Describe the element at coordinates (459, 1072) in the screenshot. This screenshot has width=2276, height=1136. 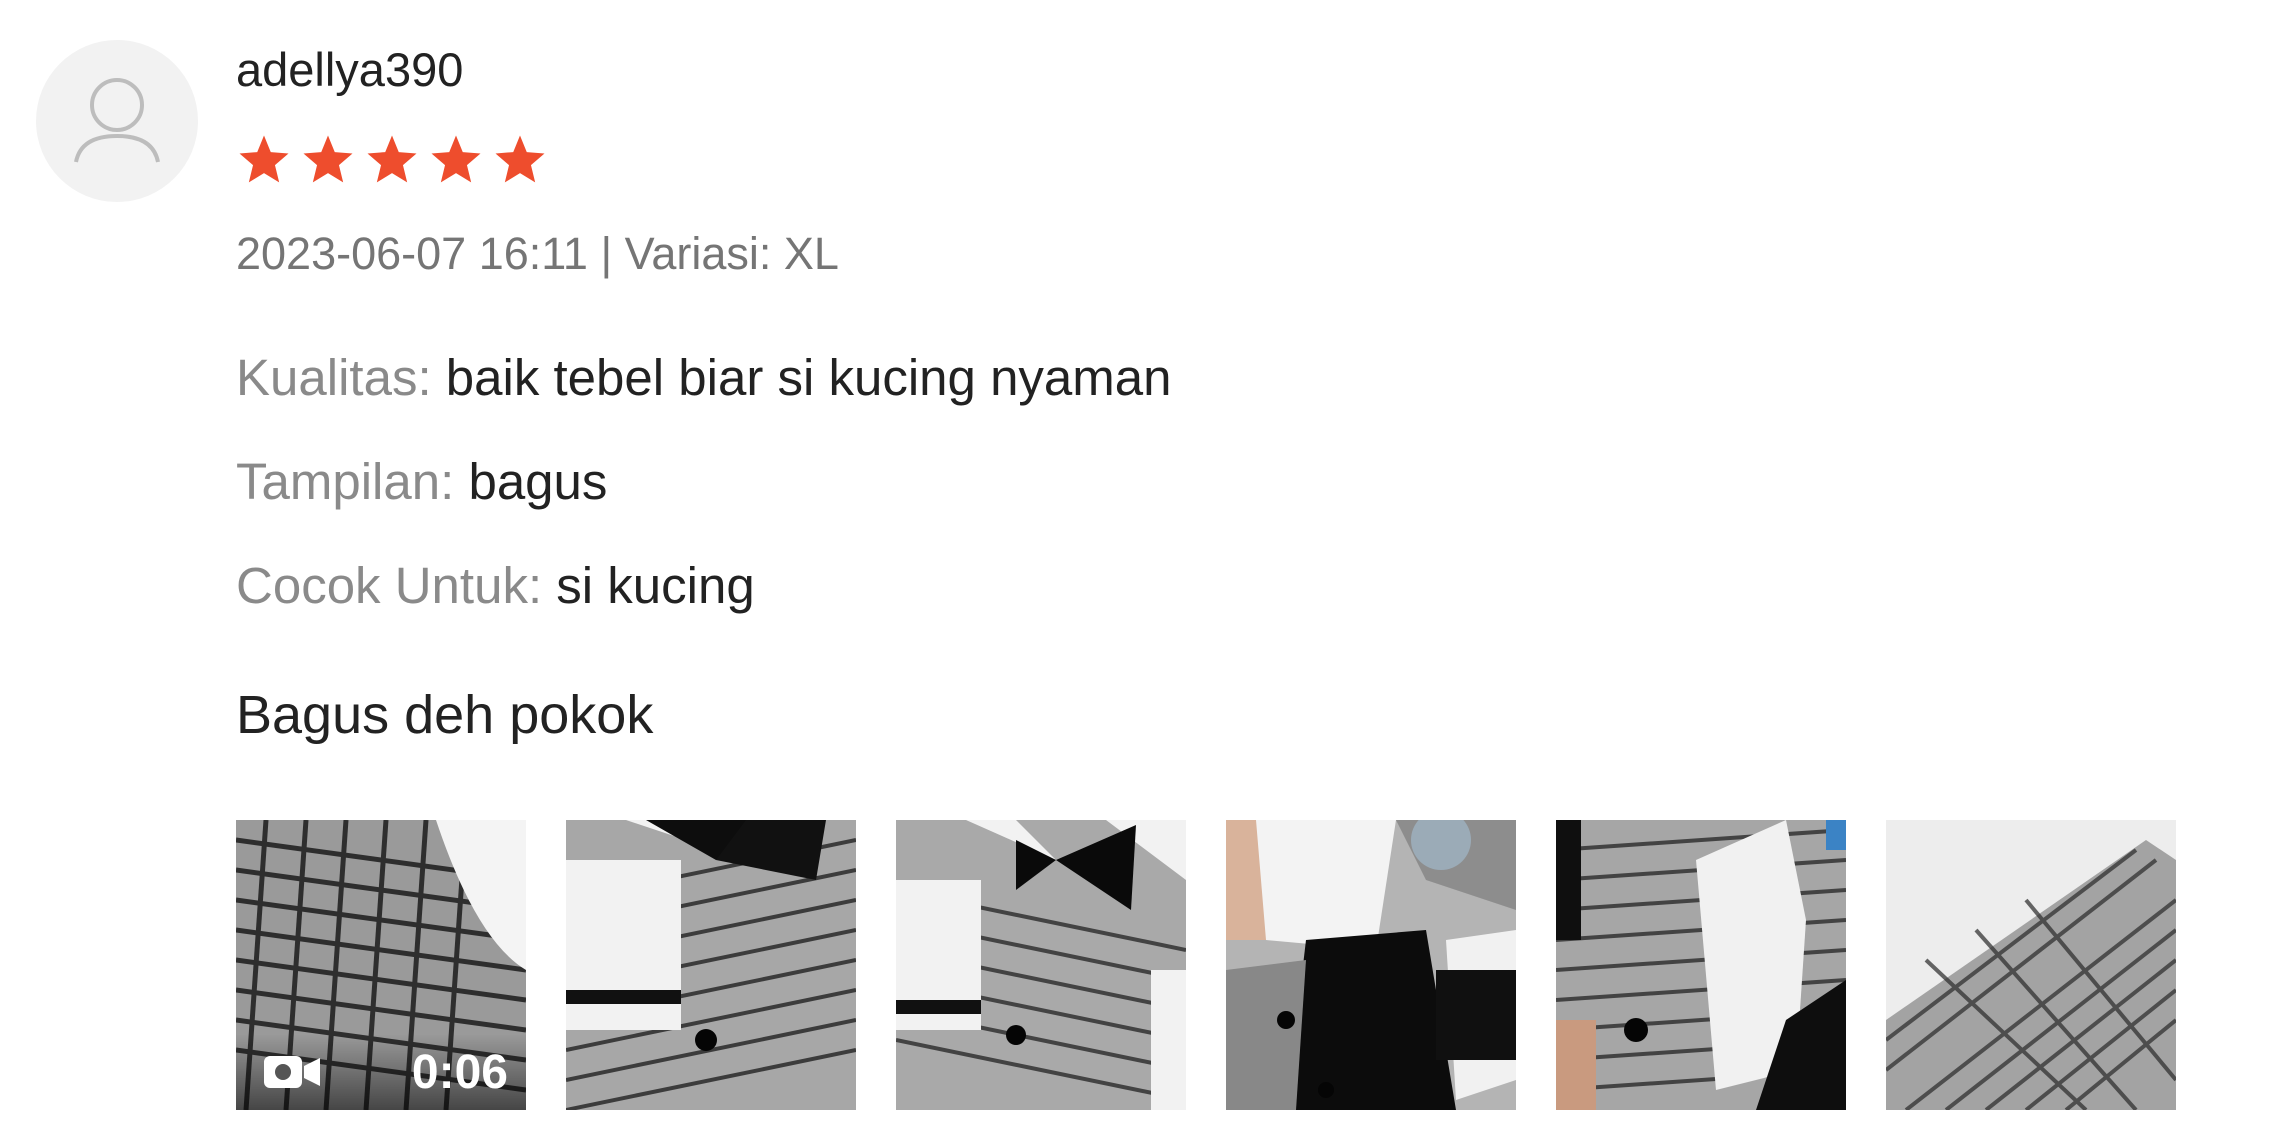
I see `video-duration: 0:06` at that location.